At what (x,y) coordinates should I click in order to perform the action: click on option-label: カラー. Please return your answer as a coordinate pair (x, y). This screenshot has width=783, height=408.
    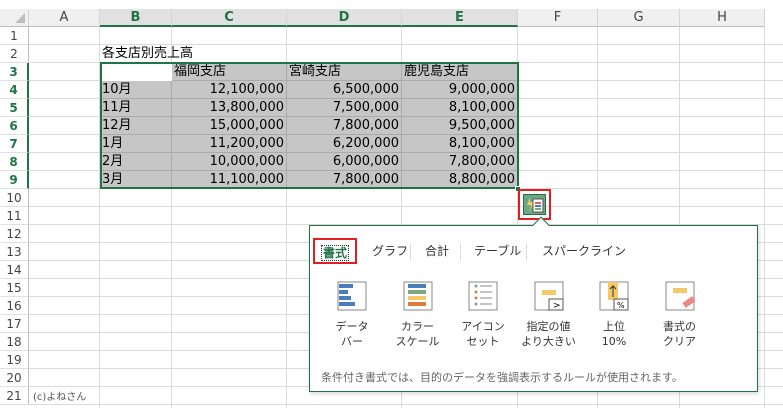
    Looking at the image, I should click on (417, 326).